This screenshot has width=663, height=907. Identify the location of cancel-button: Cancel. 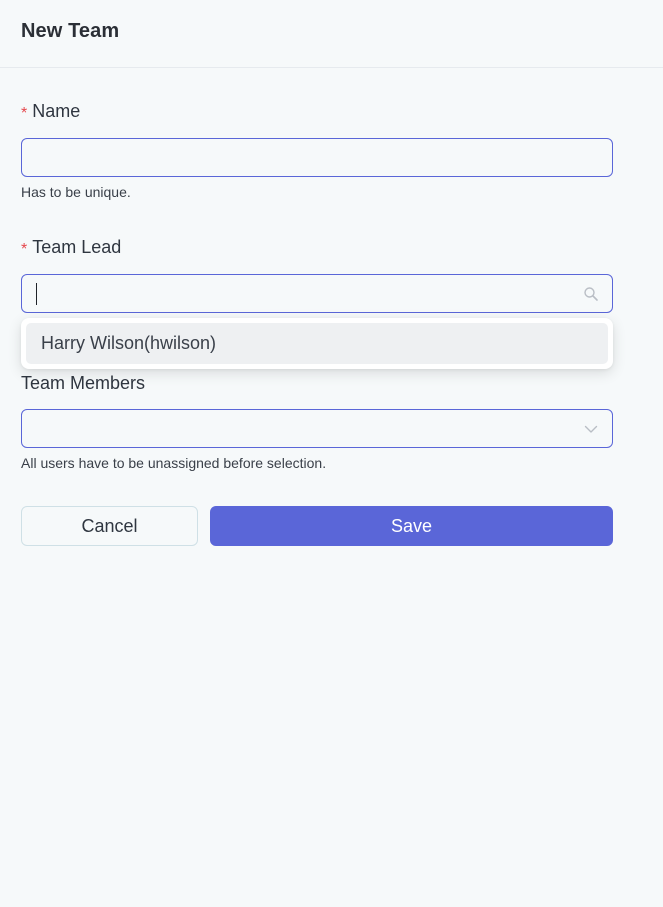
(109, 526).